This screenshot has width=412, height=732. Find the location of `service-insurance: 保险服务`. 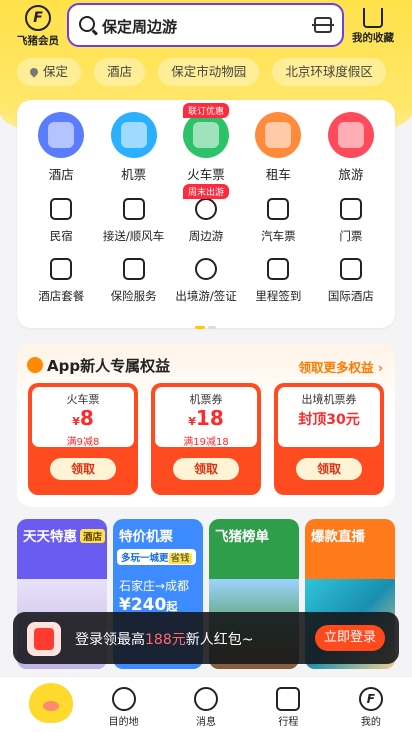

service-insurance: 保险服务 is located at coordinates (133, 280).